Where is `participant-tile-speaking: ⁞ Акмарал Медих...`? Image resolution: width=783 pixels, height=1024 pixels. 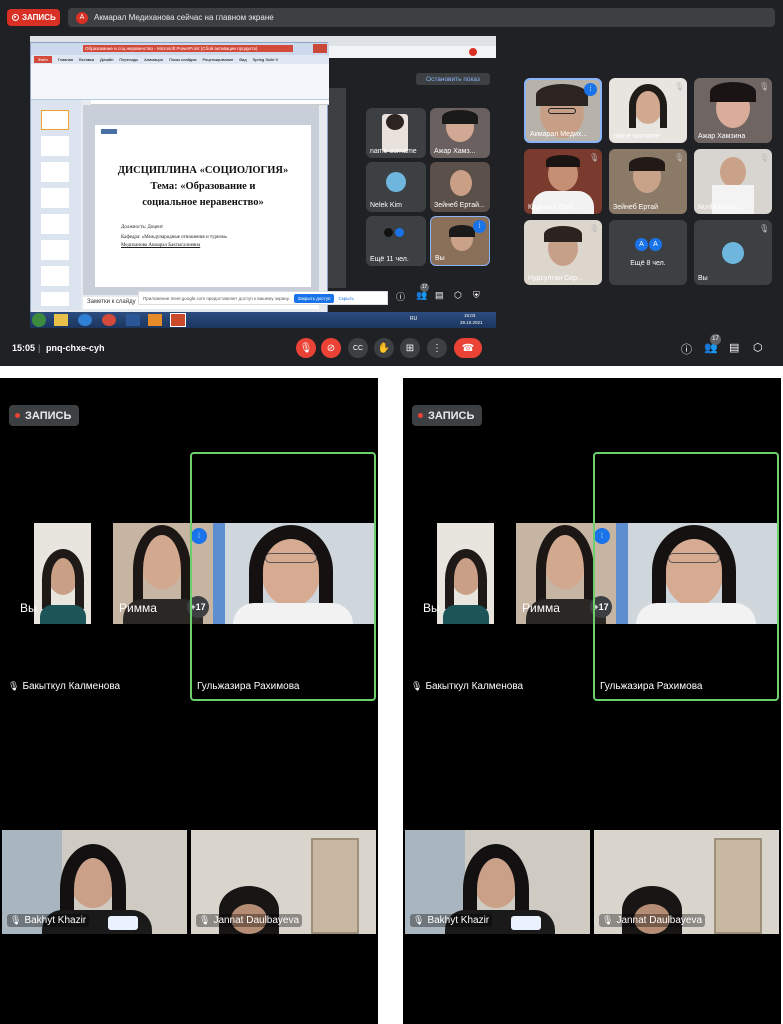
participant-tile-speaking: ⁞ Акмарал Медих... is located at coordinates (563, 110).